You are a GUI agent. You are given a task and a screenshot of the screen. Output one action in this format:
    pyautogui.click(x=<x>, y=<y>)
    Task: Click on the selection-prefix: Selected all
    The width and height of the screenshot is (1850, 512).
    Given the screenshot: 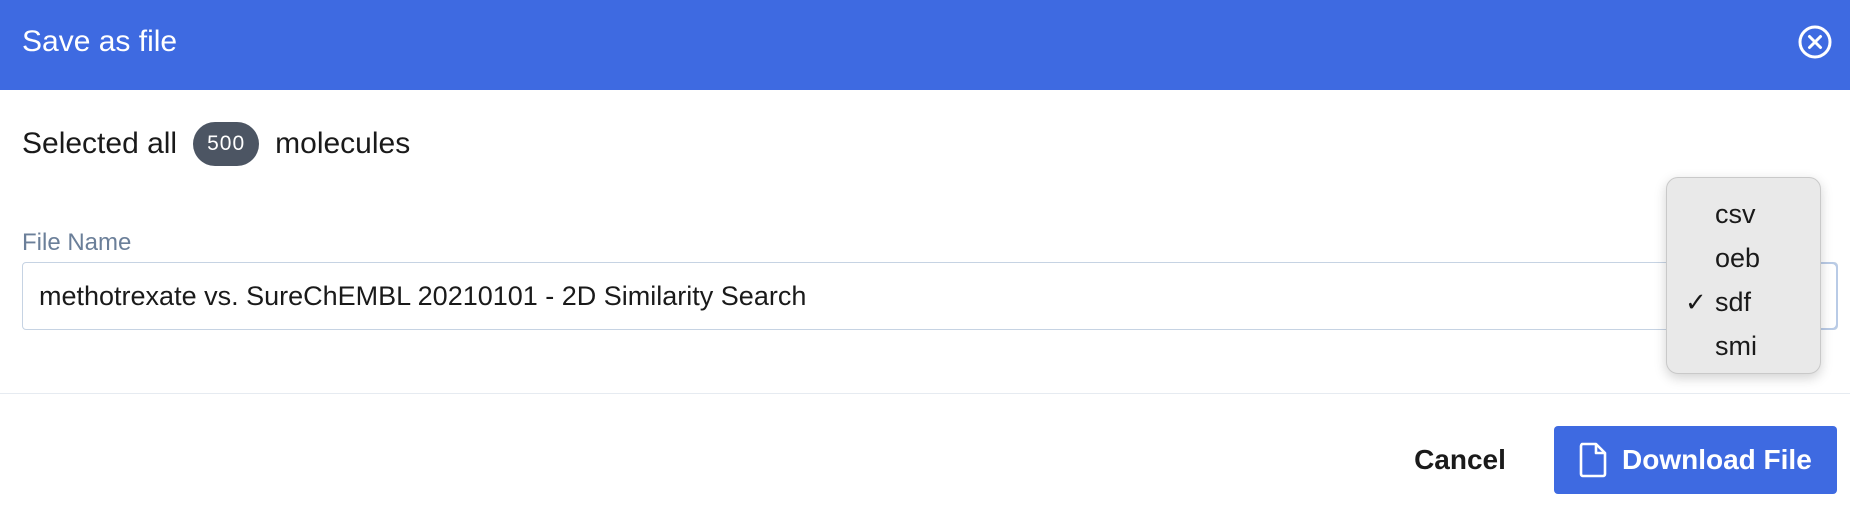 What is the action you would take?
    pyautogui.click(x=100, y=143)
    